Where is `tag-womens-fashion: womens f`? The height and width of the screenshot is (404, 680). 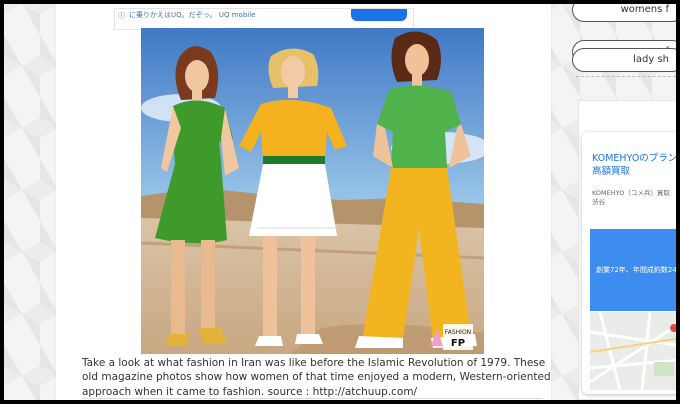
tag-womens-fashion: womens f is located at coordinates (624, 13).